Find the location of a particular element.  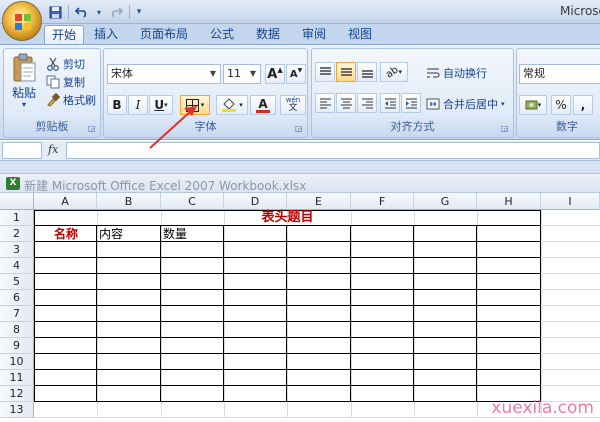

alignment-launcher-icon: ◲ is located at coordinates (505, 128).